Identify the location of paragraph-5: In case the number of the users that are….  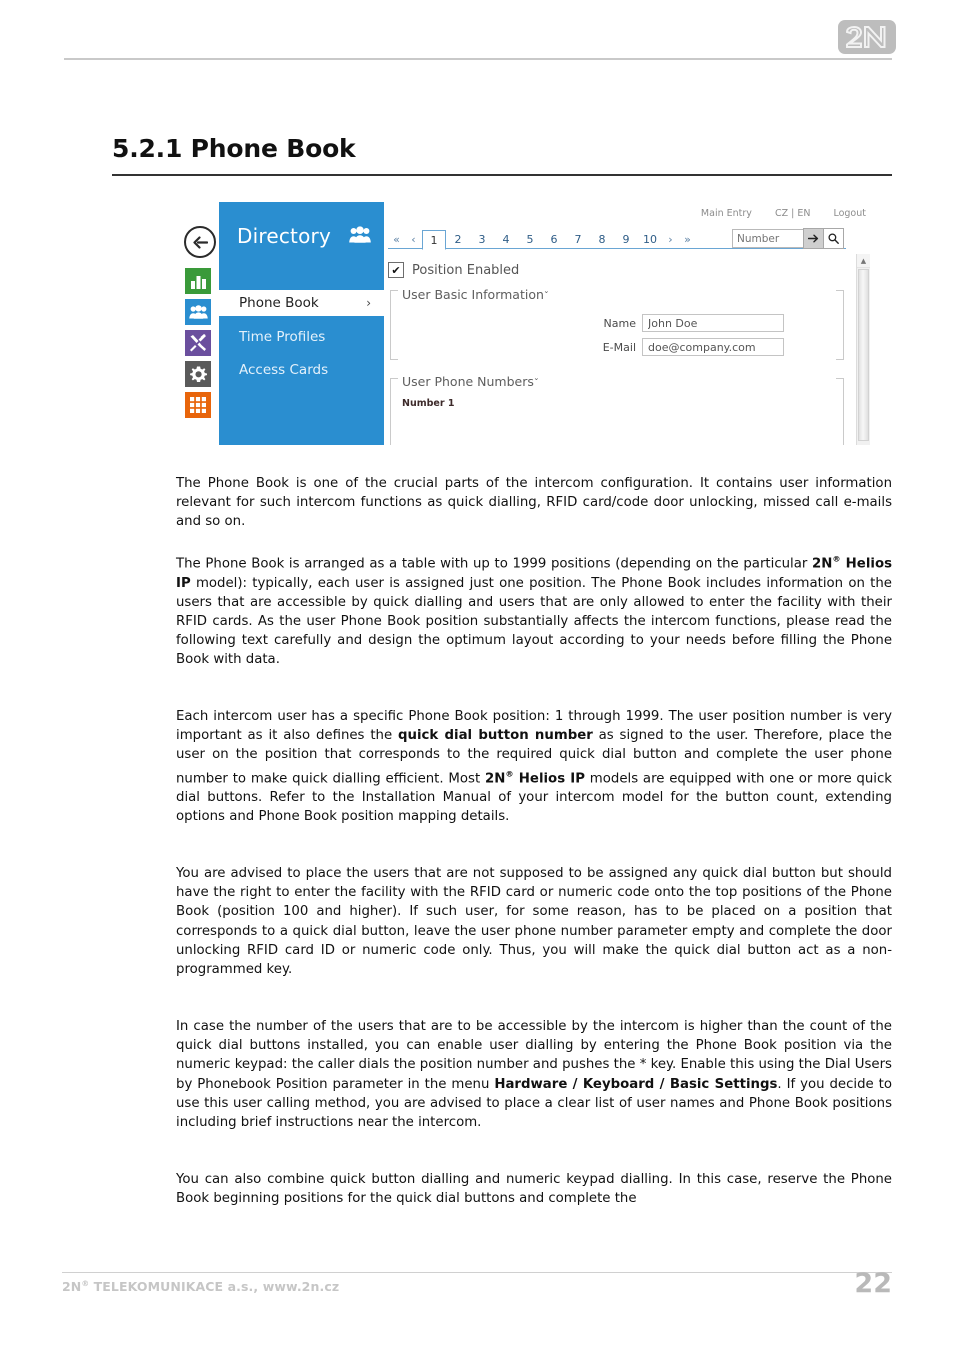
(534, 1075).